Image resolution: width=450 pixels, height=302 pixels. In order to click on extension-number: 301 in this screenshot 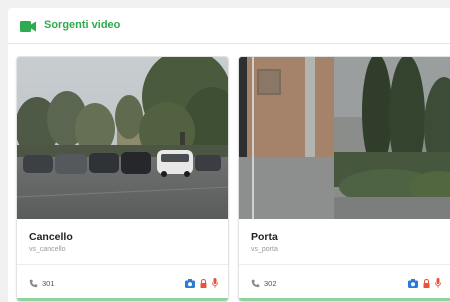, I will do `click(48, 283)`.